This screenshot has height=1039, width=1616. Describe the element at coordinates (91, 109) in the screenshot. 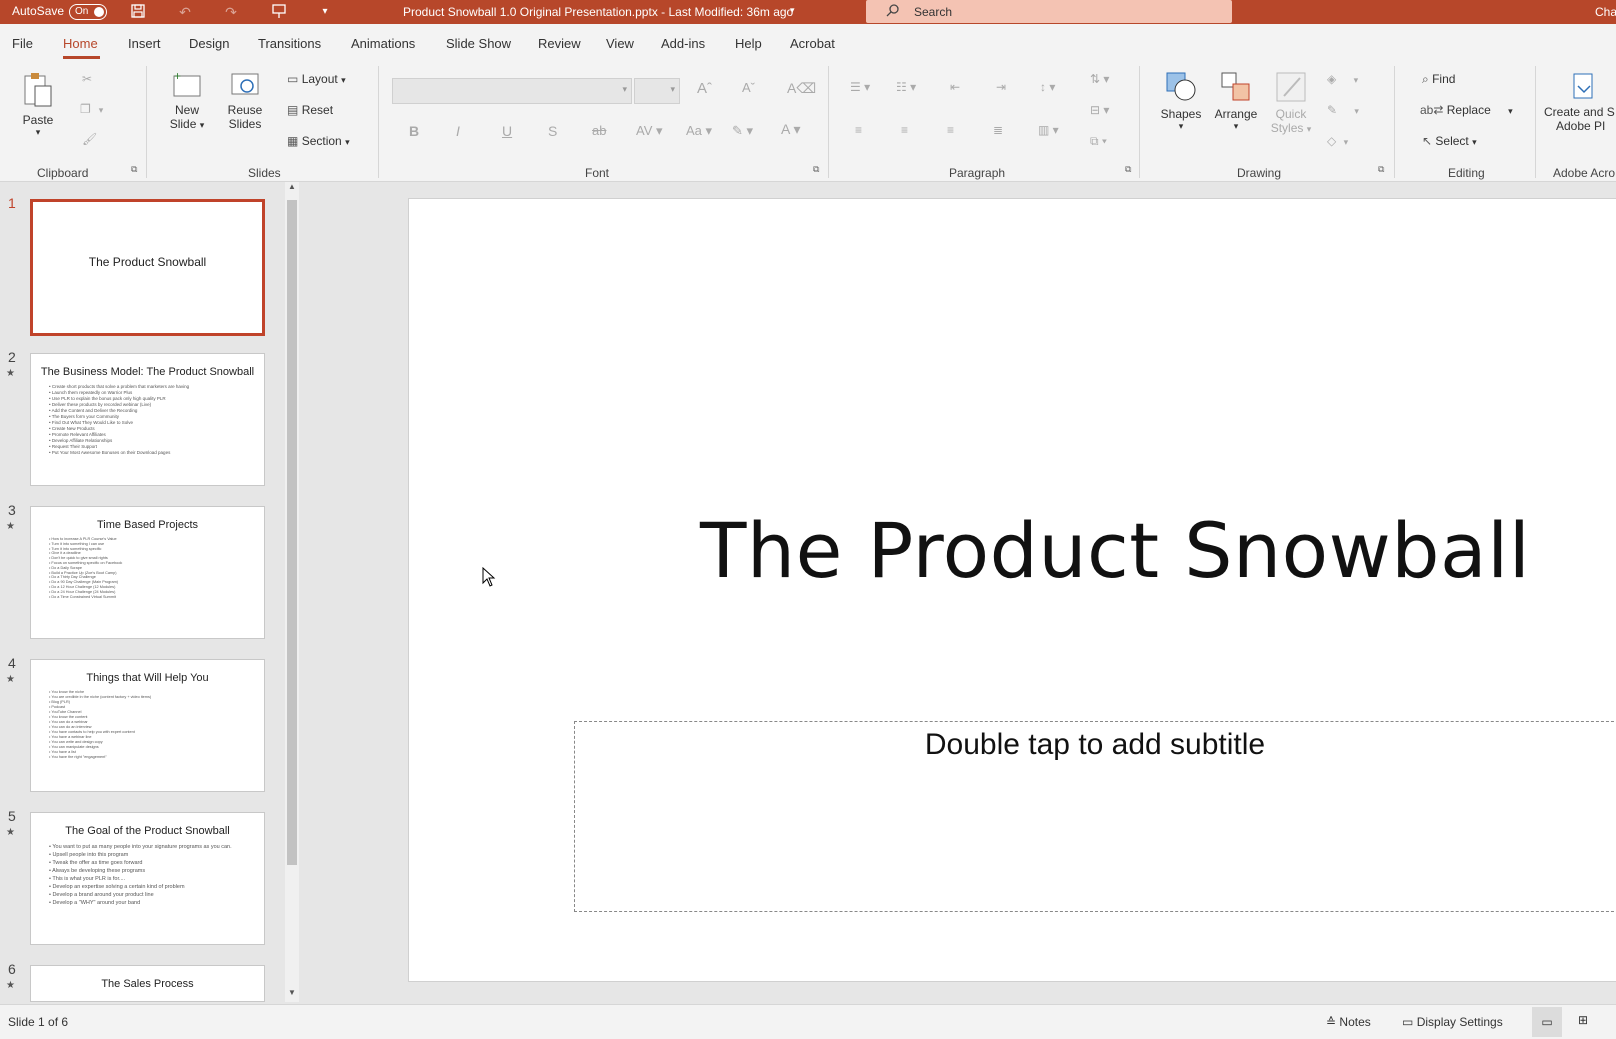

I see `copy-icon: ❐ ▾` at that location.